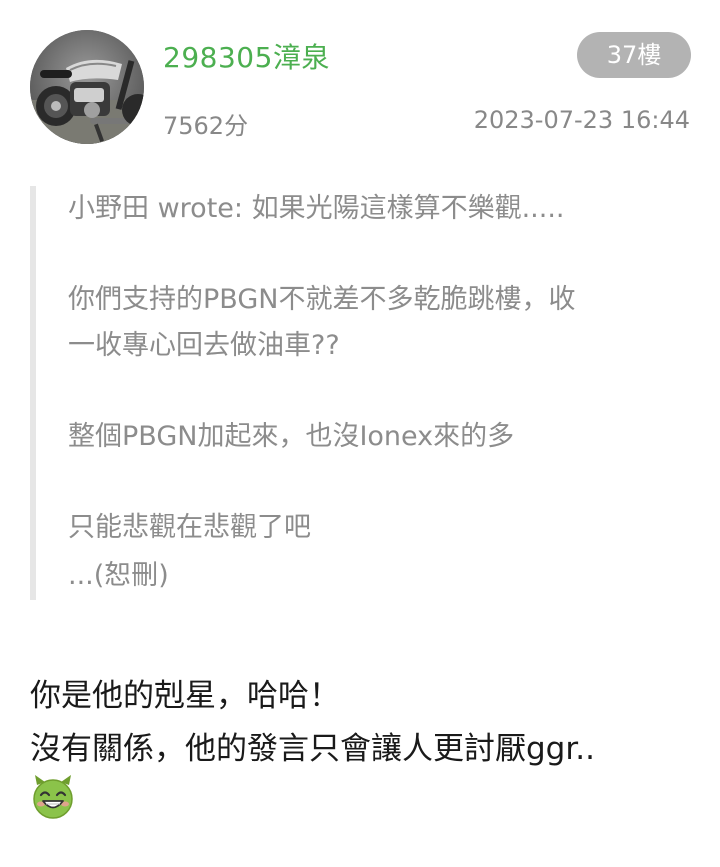  I want to click on user-avatar, so click(87, 87).